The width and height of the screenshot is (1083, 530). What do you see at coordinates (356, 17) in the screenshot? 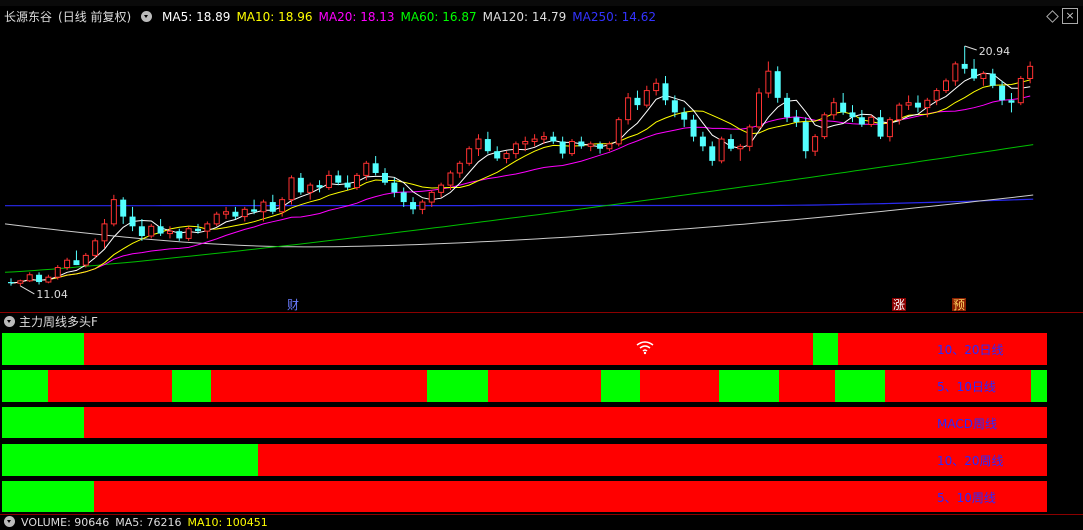
I see `ma-legend-item: MA20: 18.13` at bounding box center [356, 17].